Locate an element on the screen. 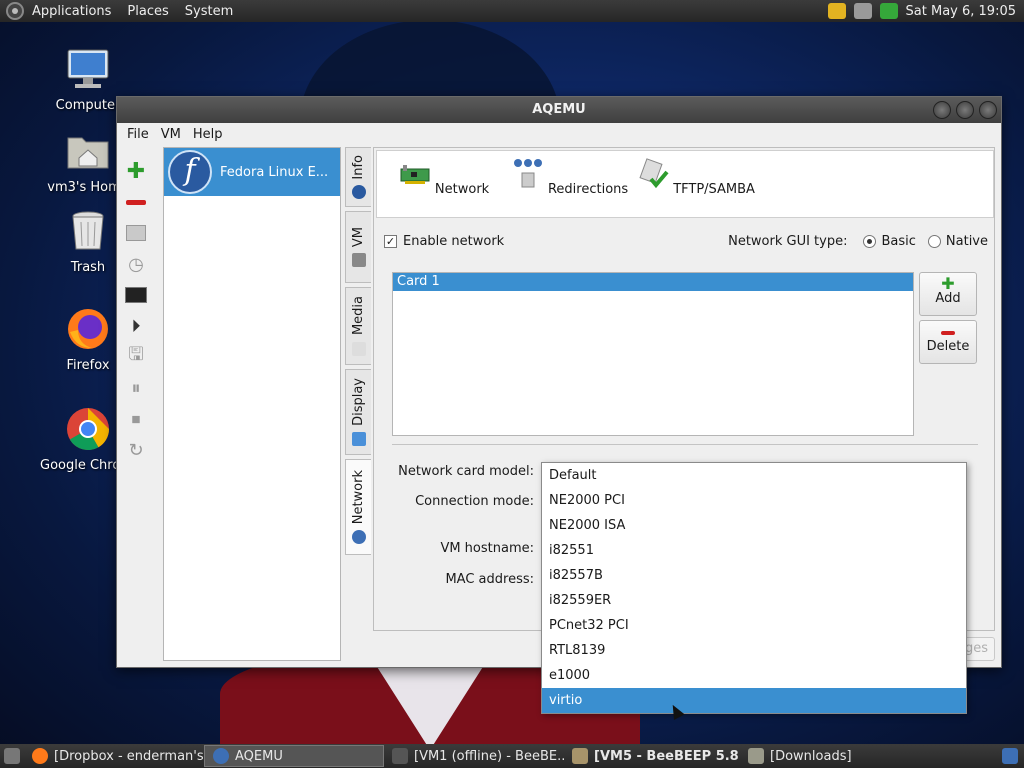 The height and width of the screenshot is (768, 1024). vm-disk-button is located at coordinates (136, 233).